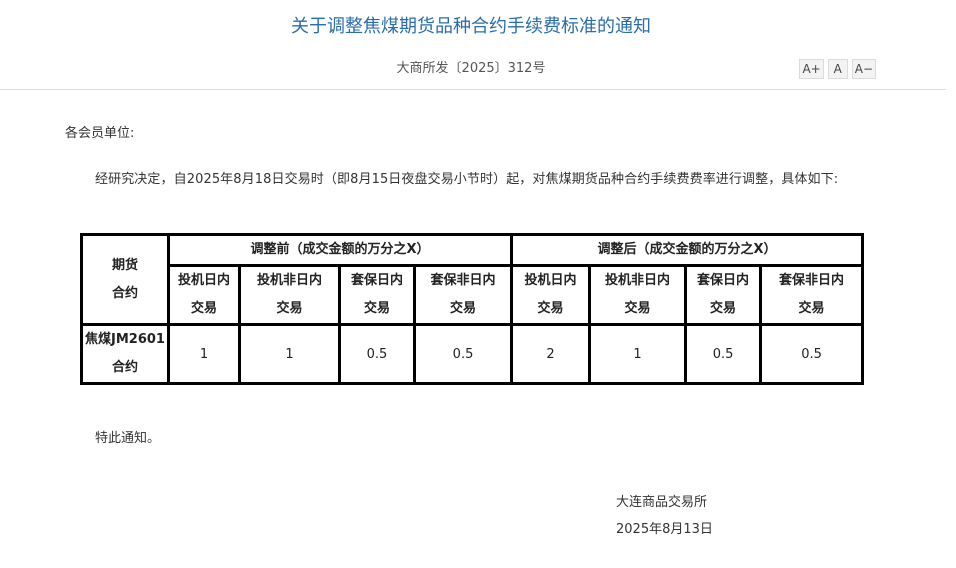  What do you see at coordinates (664, 529) in the screenshot?
I see `issue-date: 2025年8月13日` at bounding box center [664, 529].